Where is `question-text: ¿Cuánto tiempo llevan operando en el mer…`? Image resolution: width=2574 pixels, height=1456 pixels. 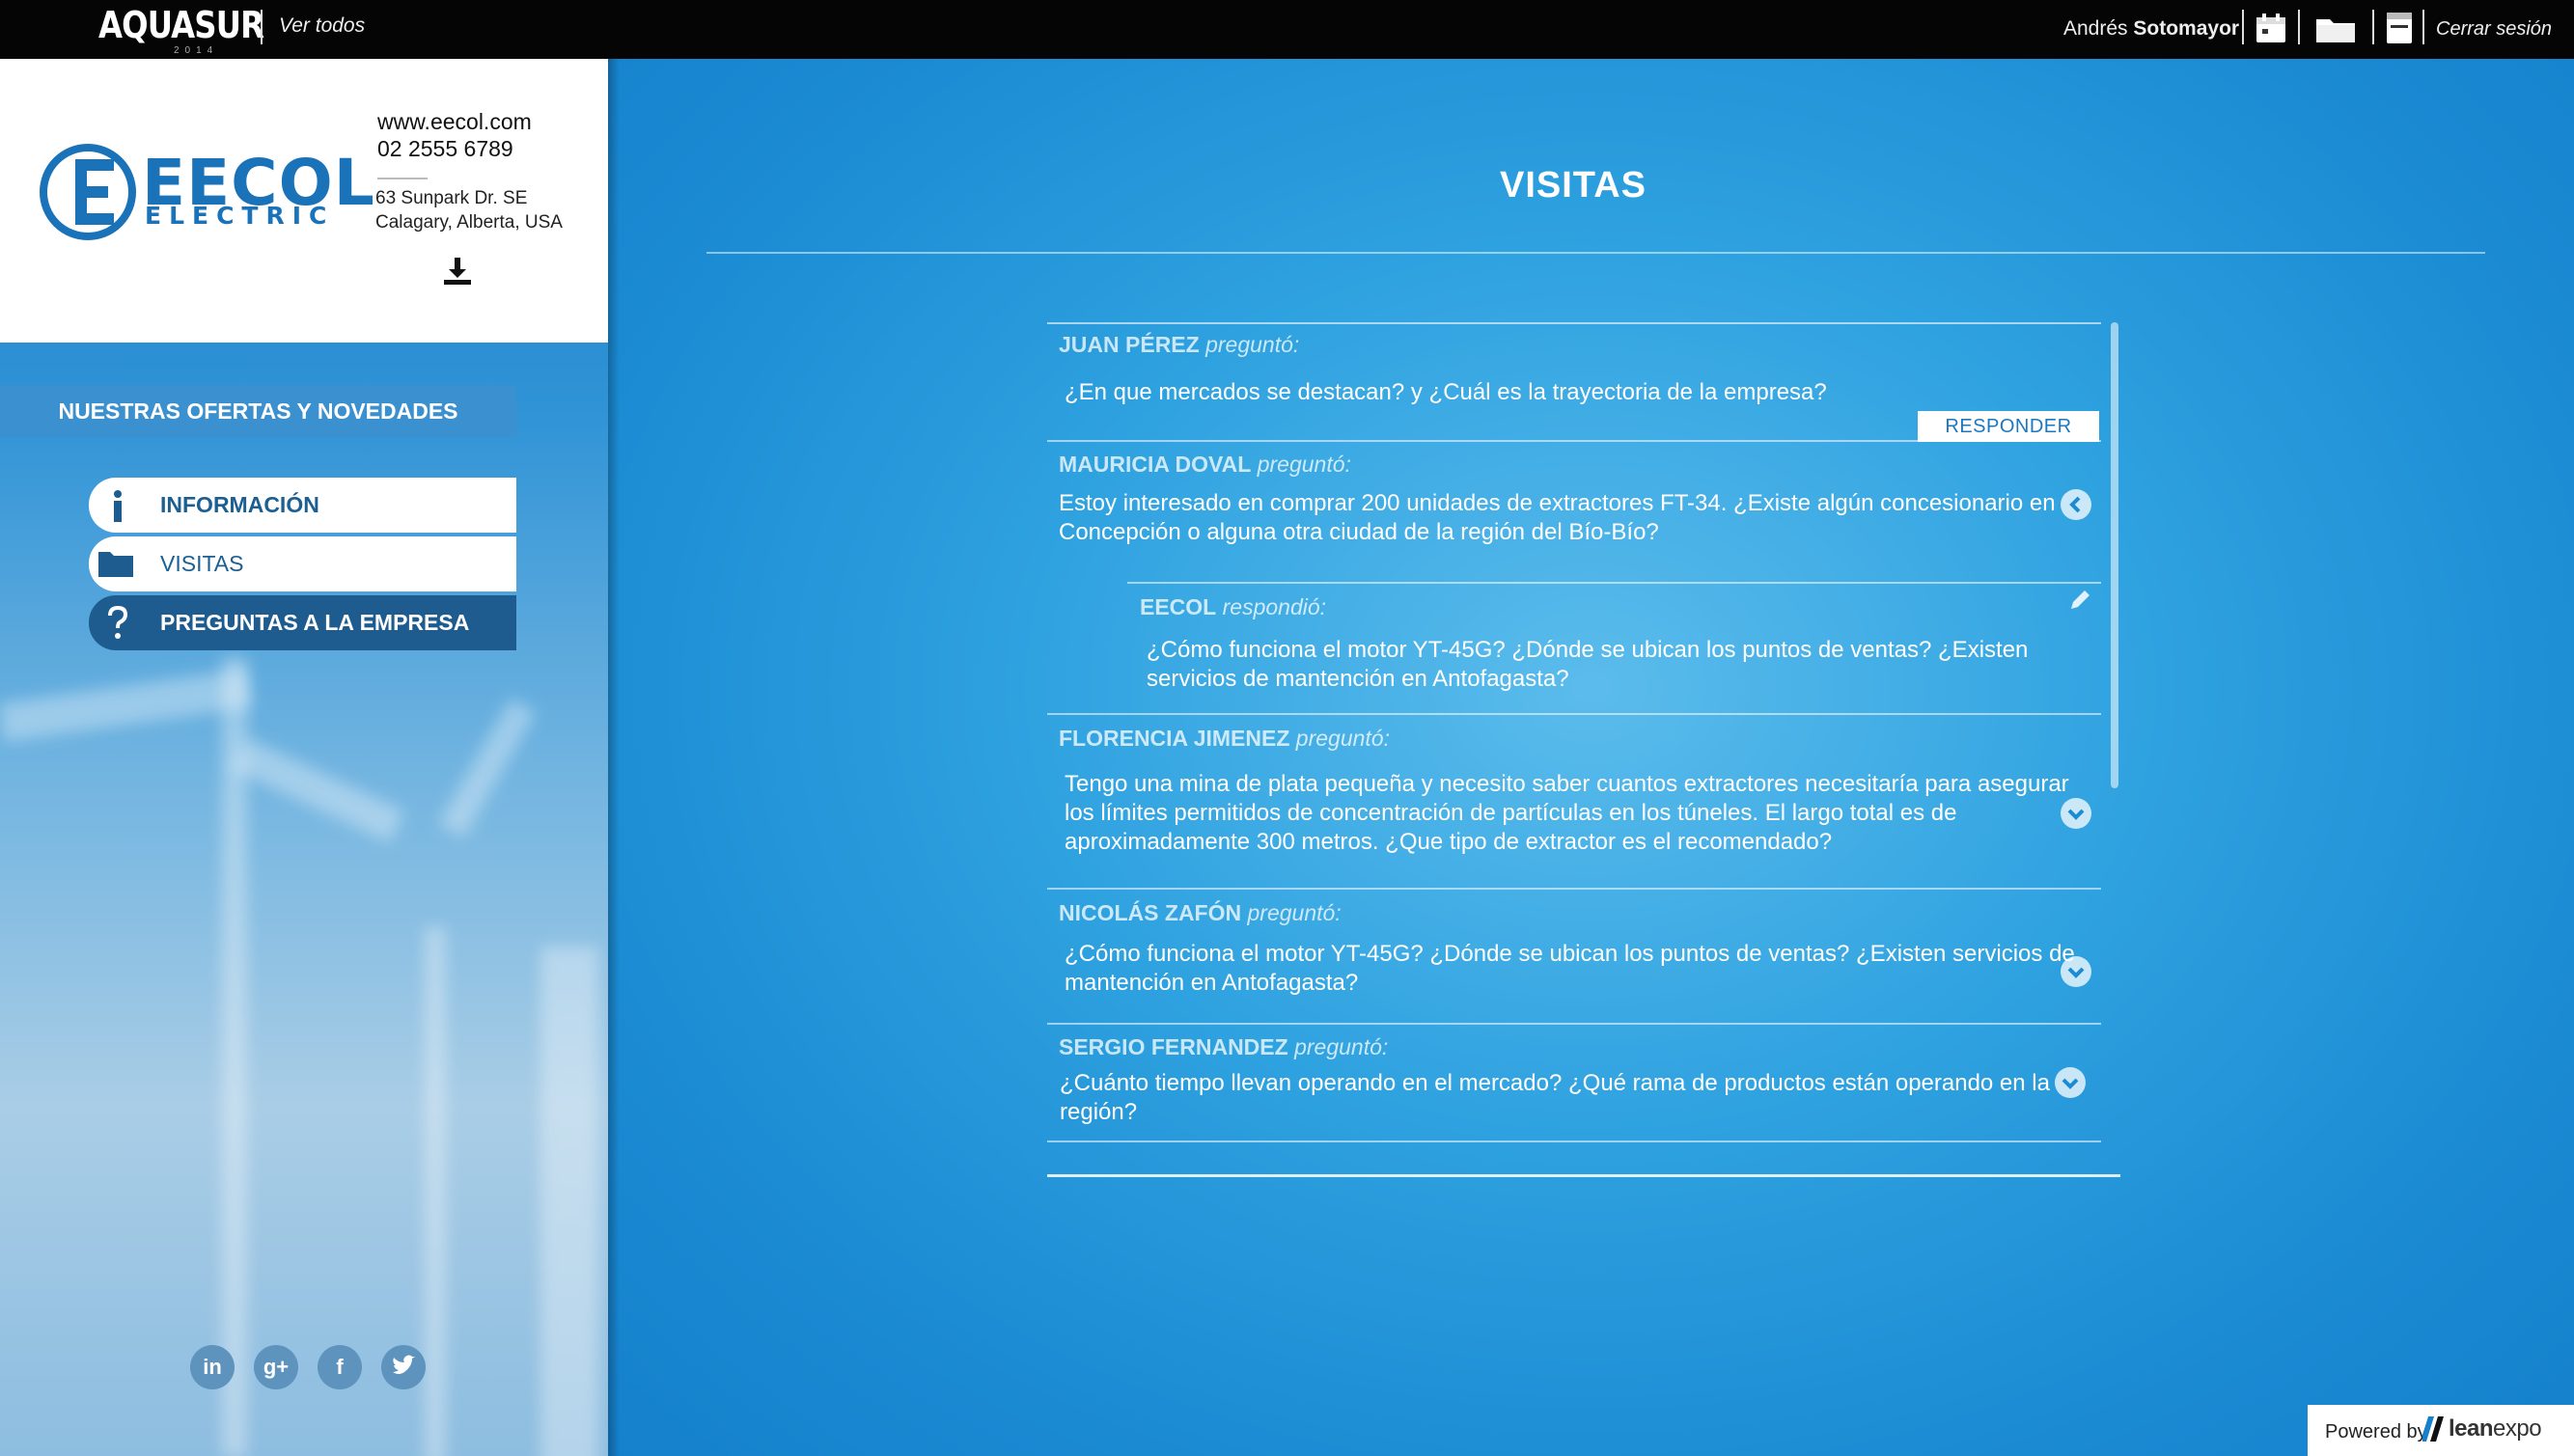
question-text: ¿Cuánto tiempo llevan operando en el mer… is located at coordinates (1555, 1098).